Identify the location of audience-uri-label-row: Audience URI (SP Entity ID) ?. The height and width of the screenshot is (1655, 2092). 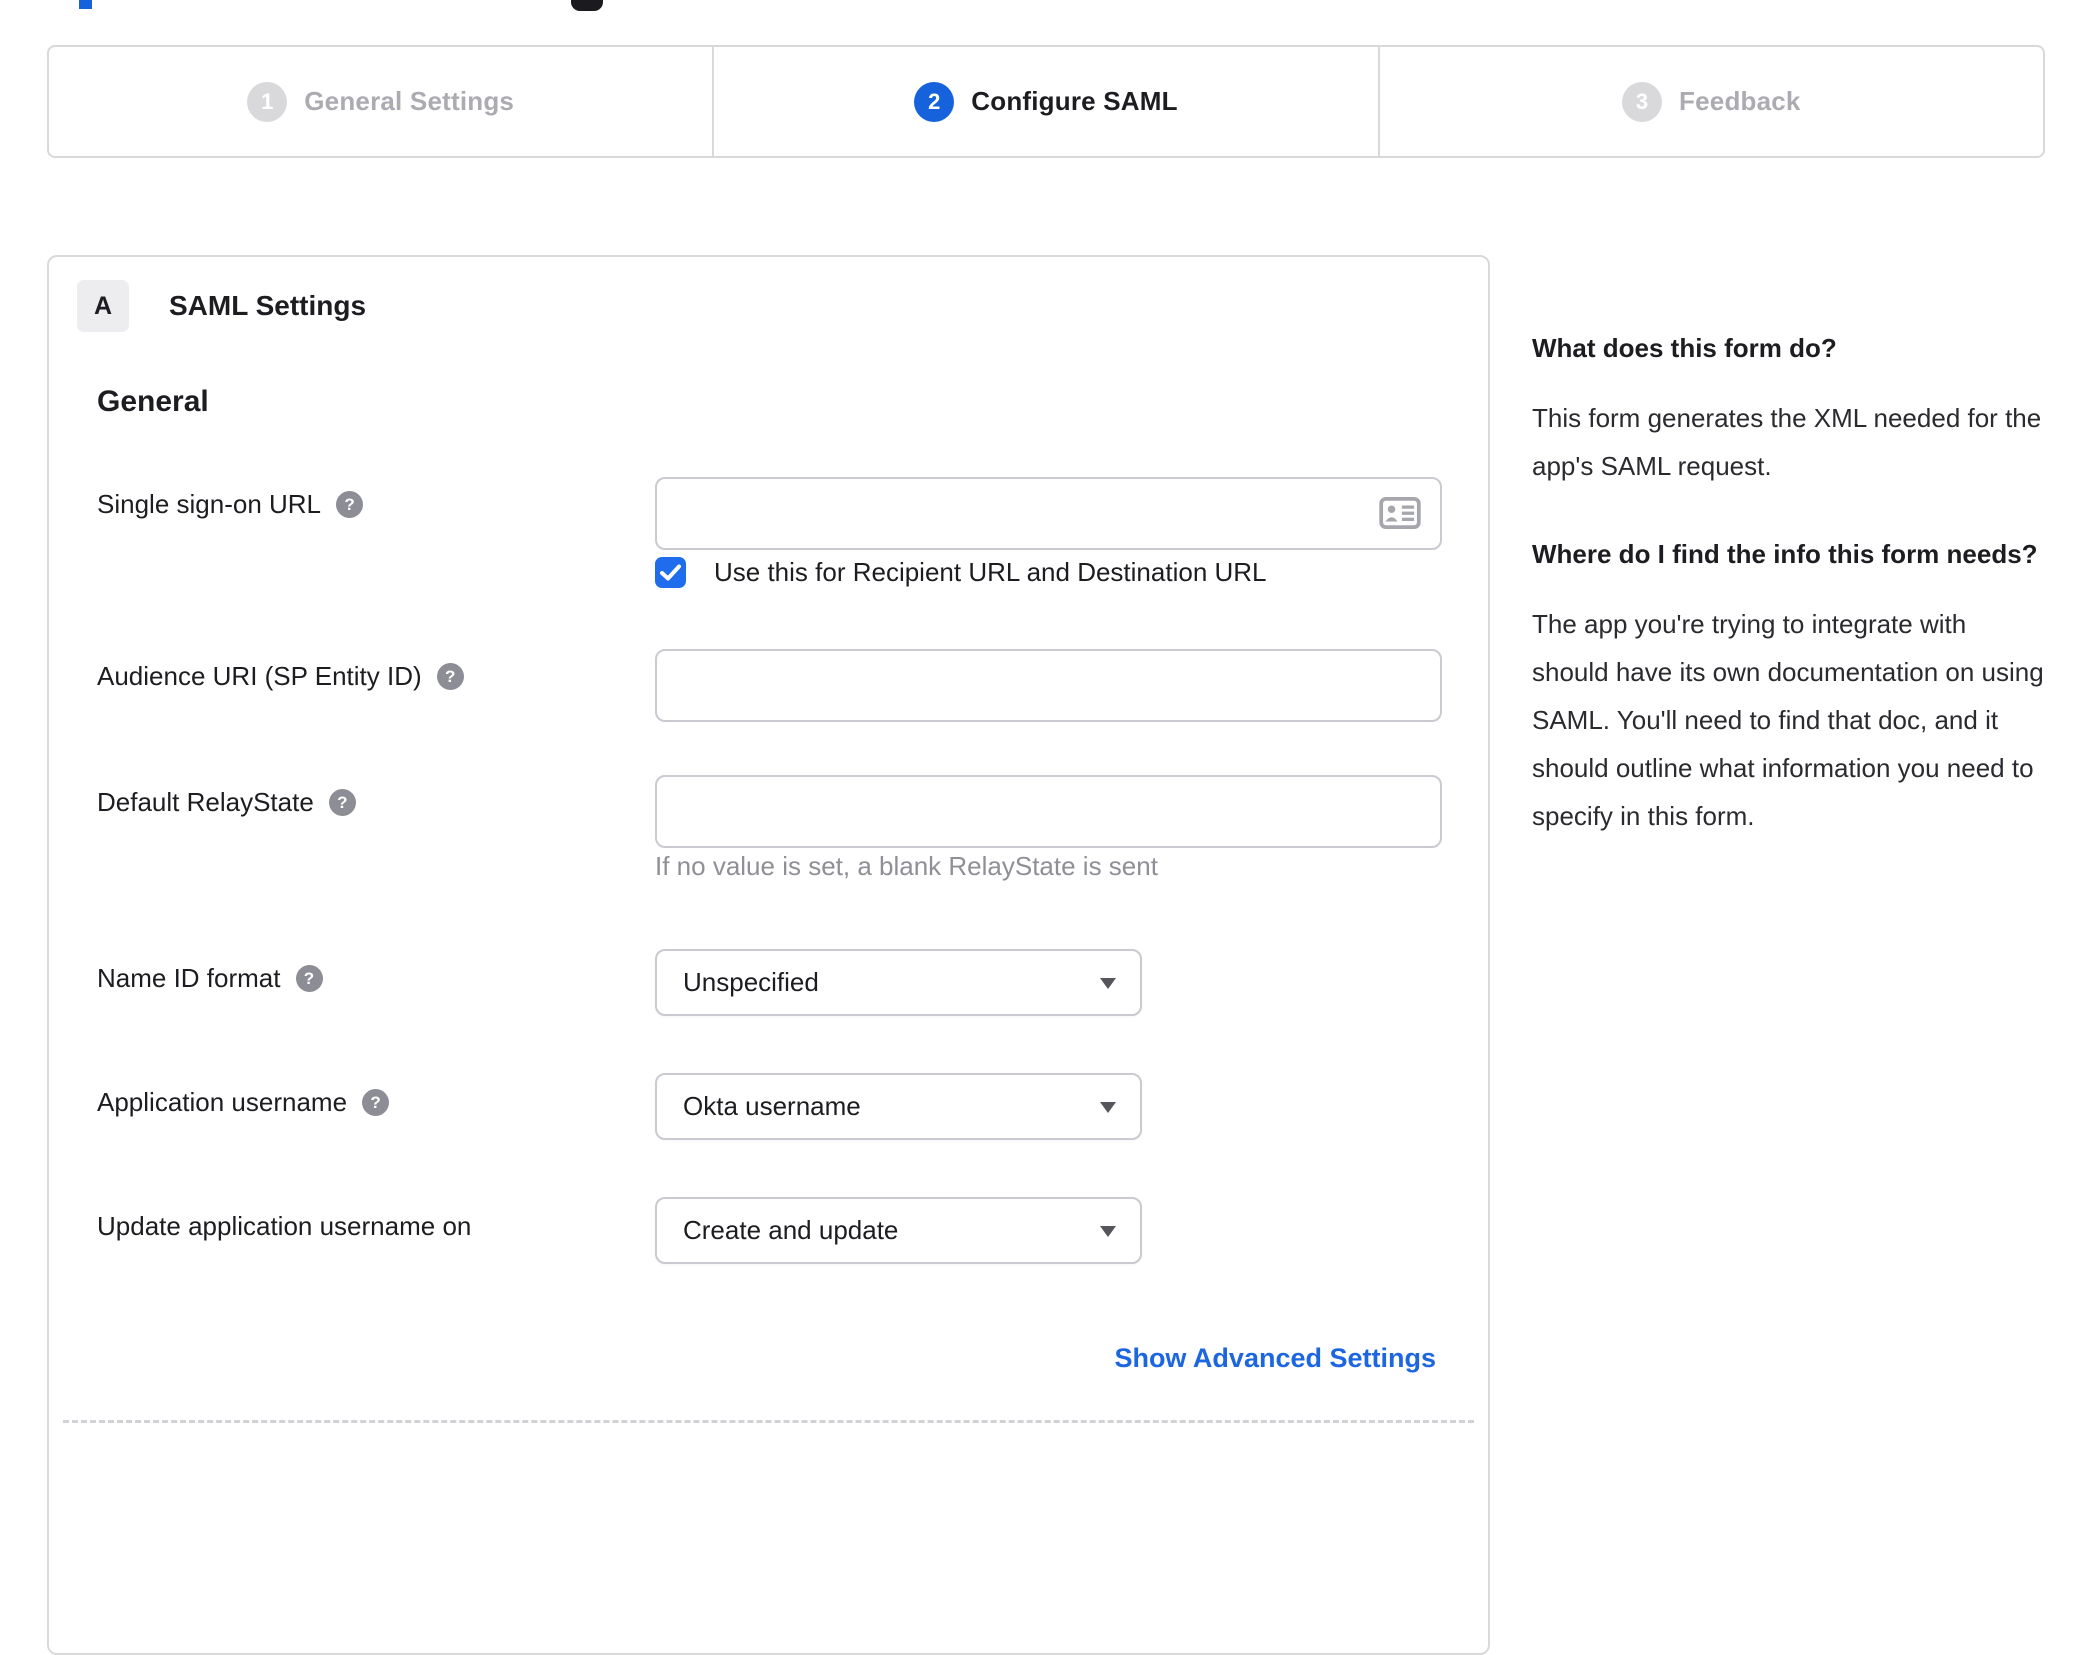
(280, 676).